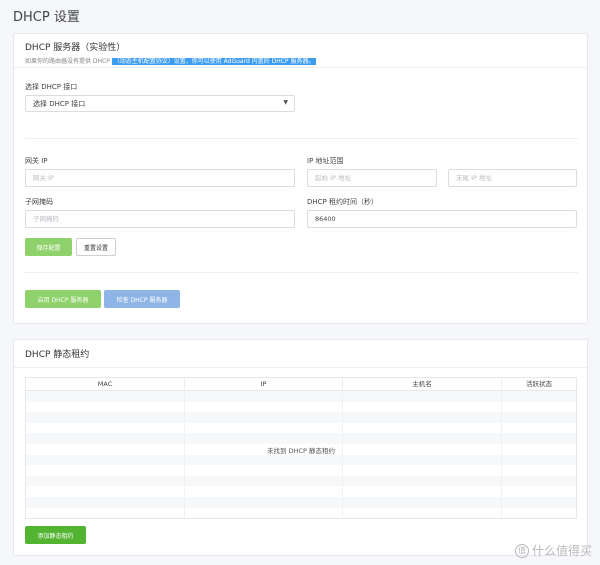 Image resolution: width=600 pixels, height=565 pixels. I want to click on caret-down-icon: ▼, so click(285, 102).